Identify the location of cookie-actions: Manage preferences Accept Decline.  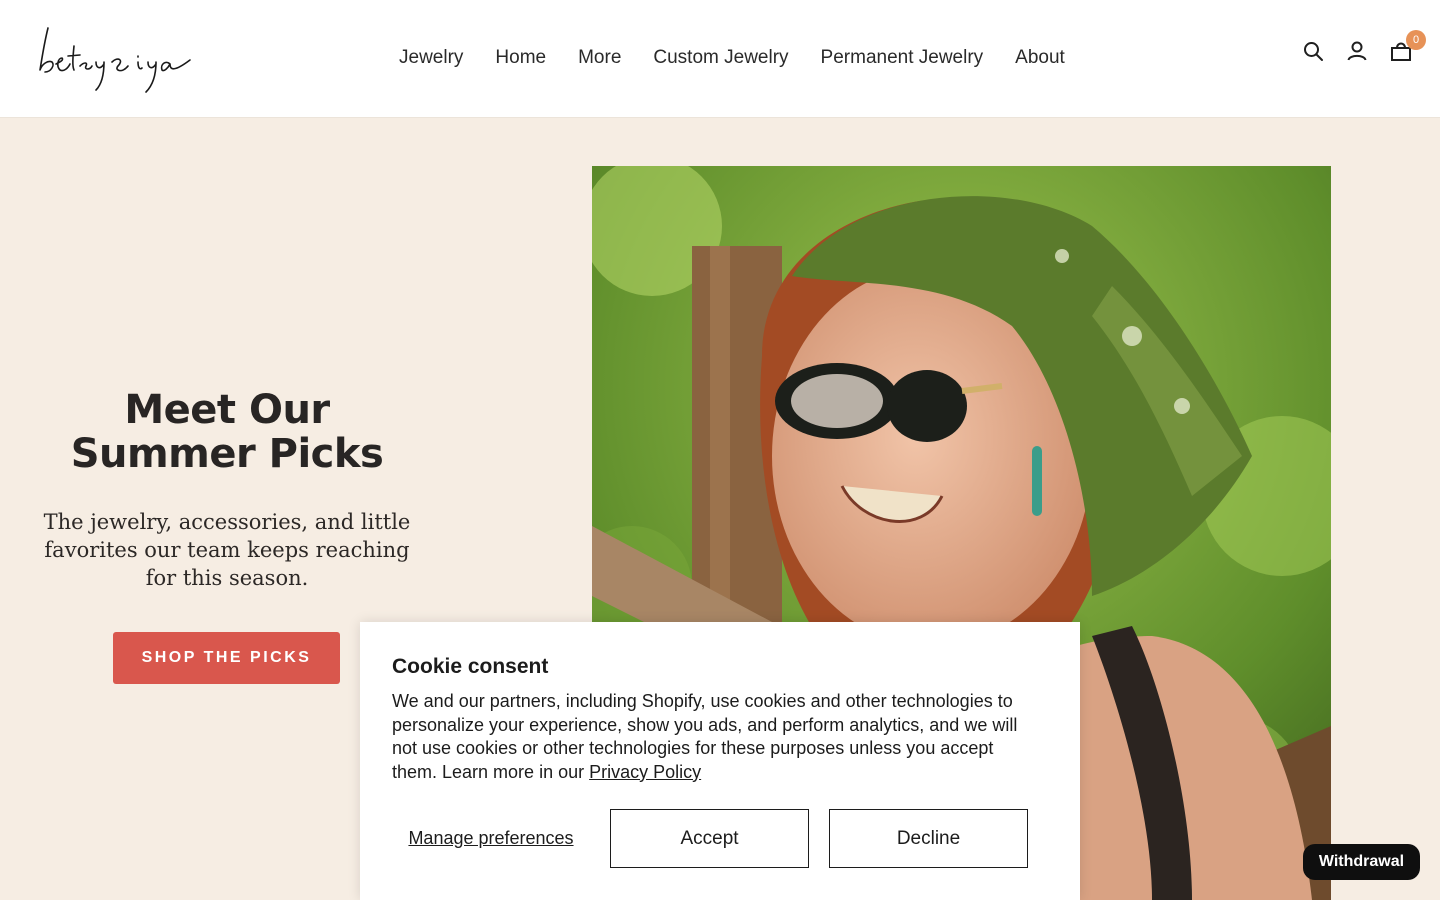
(720, 838).